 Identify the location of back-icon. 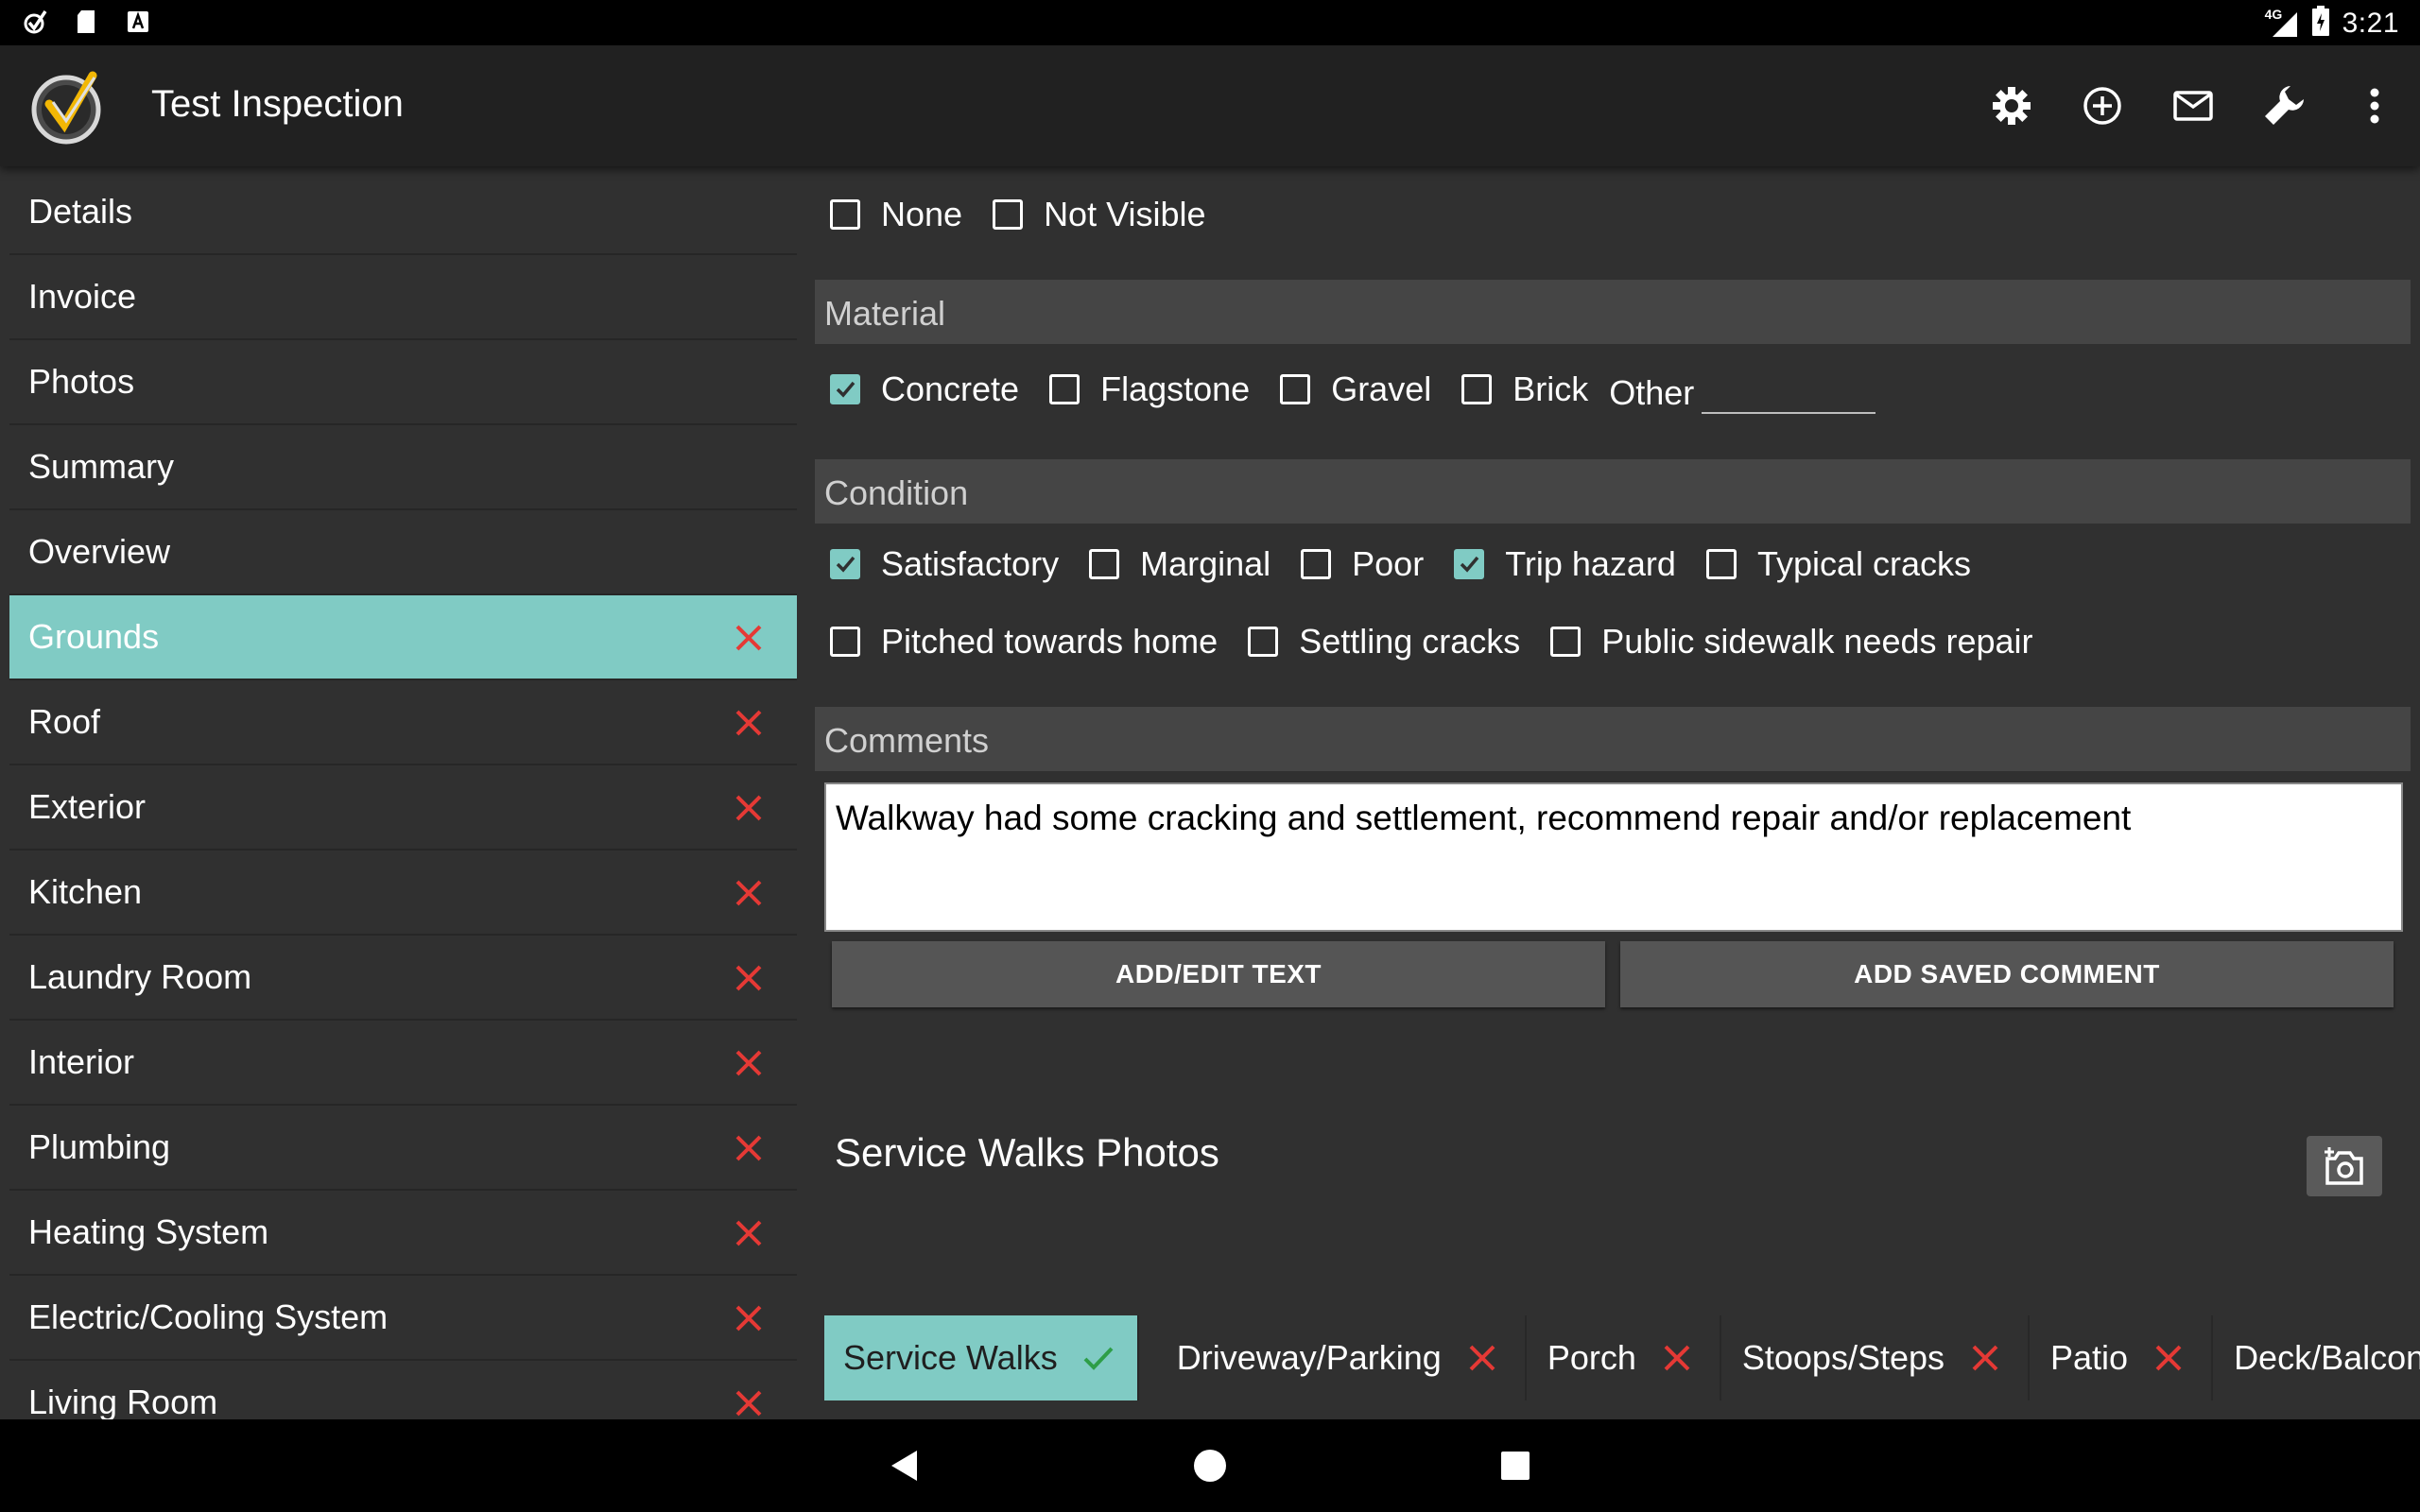
(904, 1465).